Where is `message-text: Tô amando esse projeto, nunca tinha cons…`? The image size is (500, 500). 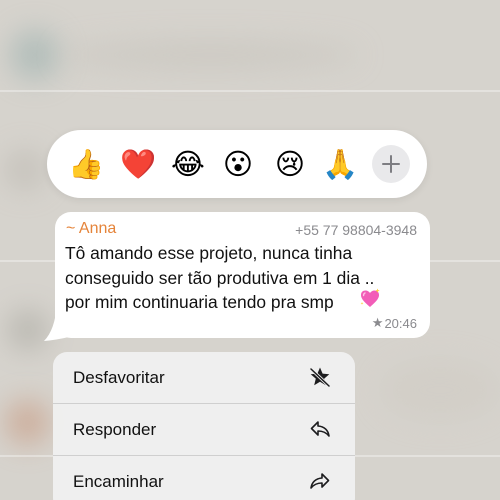 message-text: Tô amando esse projeto, nunca tinha cons… is located at coordinates (235, 278).